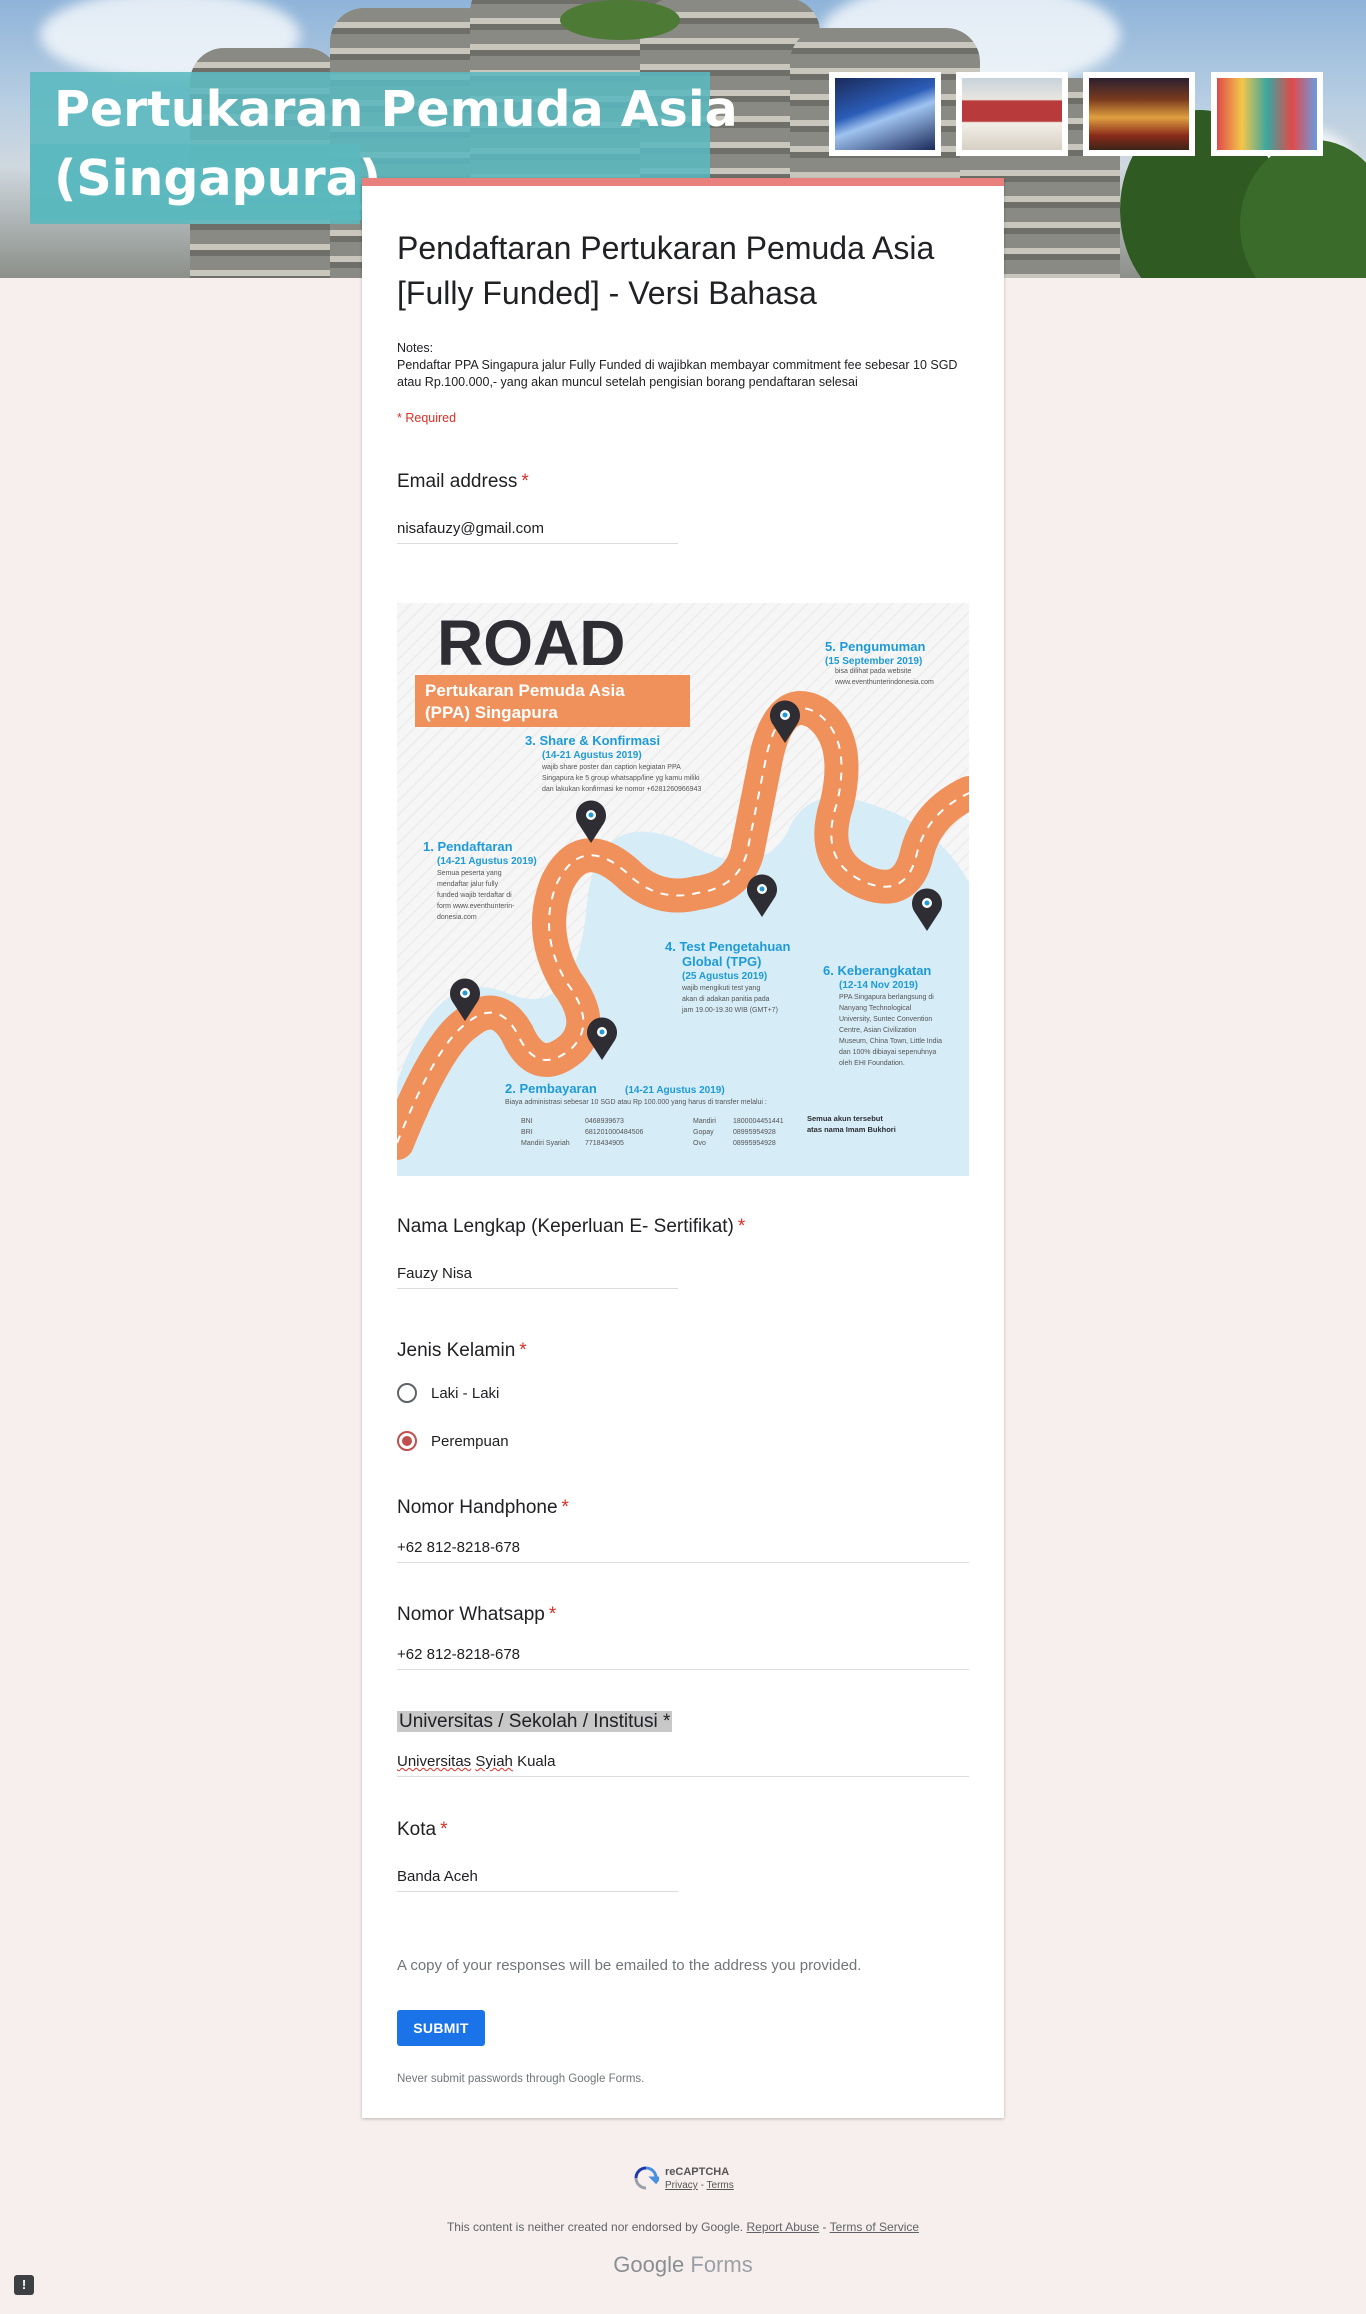  What do you see at coordinates (885, 1019) in the screenshot?
I see `step-description: University, Suntec Convention` at bounding box center [885, 1019].